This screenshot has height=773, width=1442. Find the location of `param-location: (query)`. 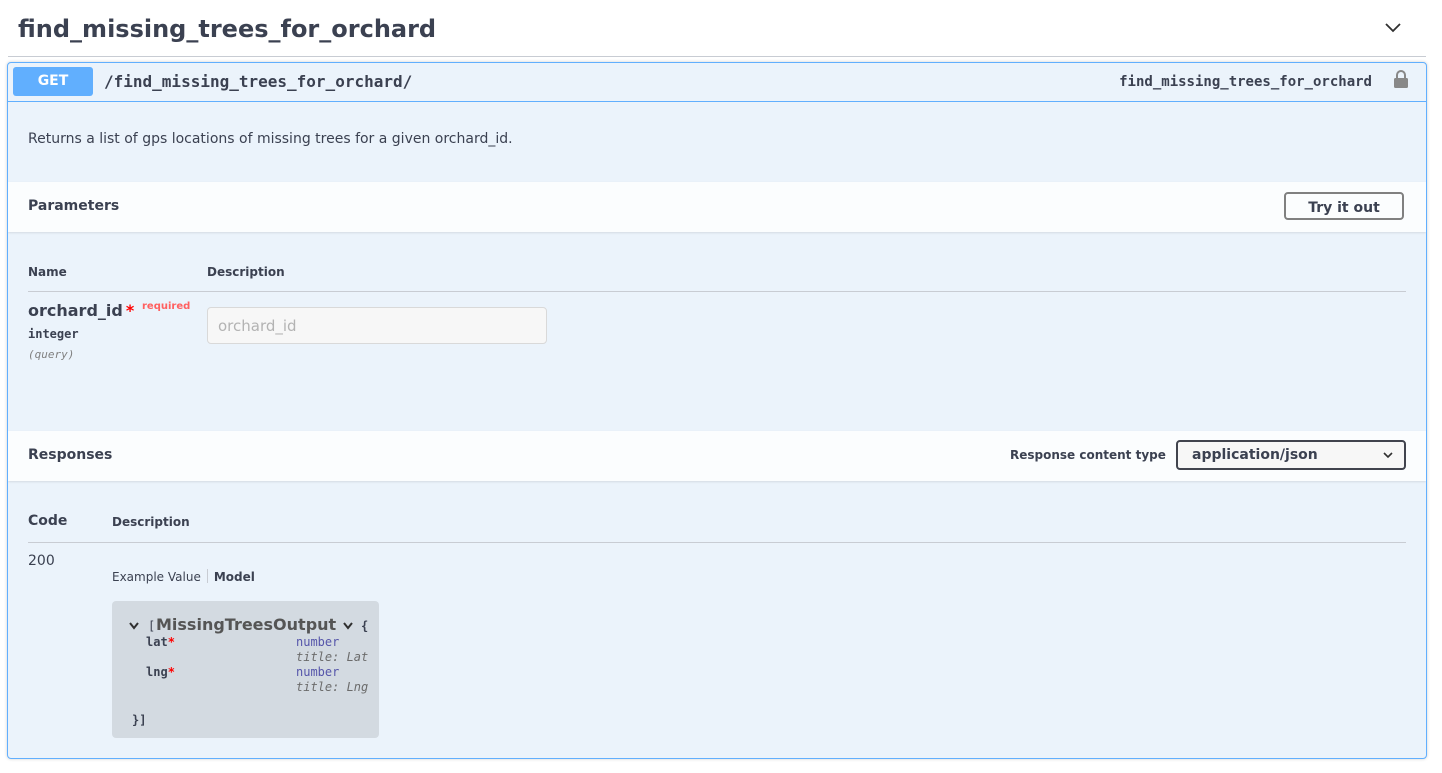

param-location: (query) is located at coordinates (51, 354).